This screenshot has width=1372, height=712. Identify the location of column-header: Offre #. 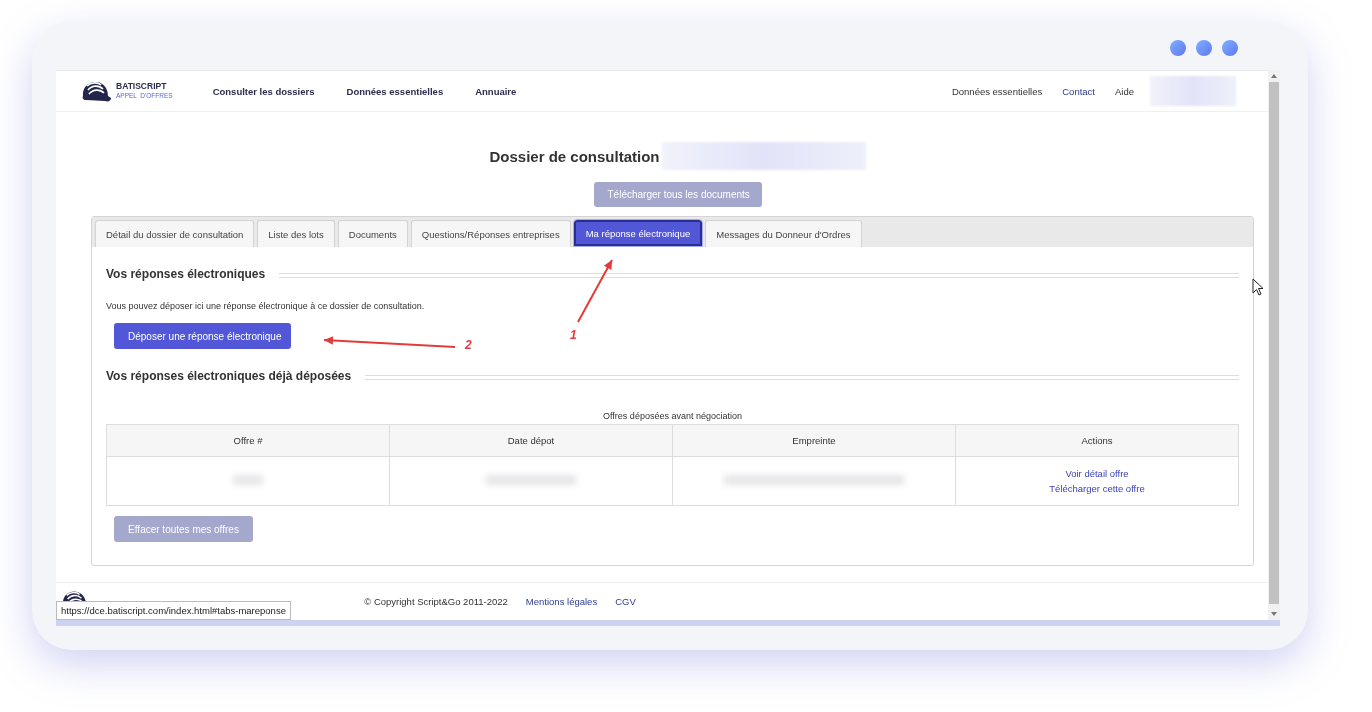
(248, 440).